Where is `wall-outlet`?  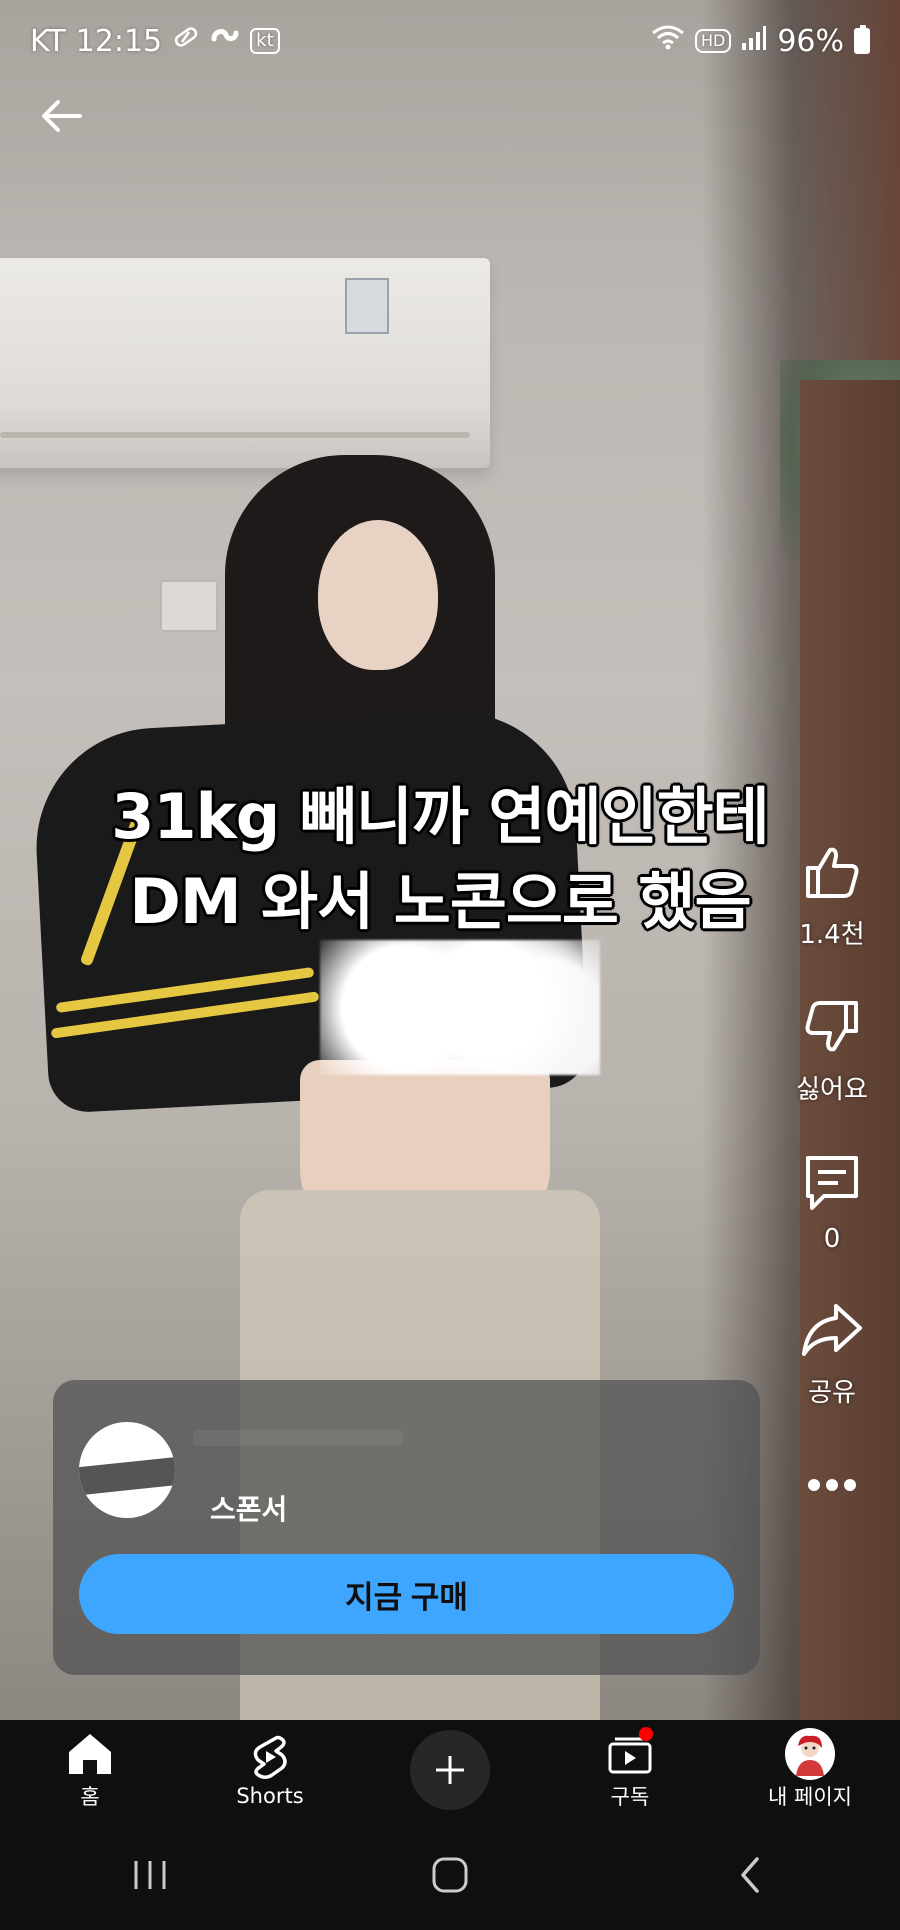
wall-outlet is located at coordinates (189, 606).